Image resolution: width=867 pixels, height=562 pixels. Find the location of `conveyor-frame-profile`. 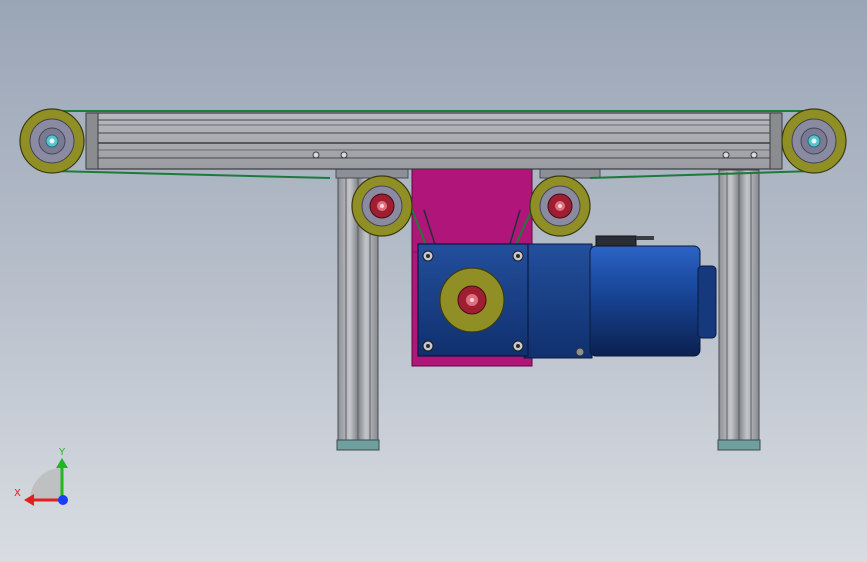

conveyor-frame-profile is located at coordinates (434, 141).